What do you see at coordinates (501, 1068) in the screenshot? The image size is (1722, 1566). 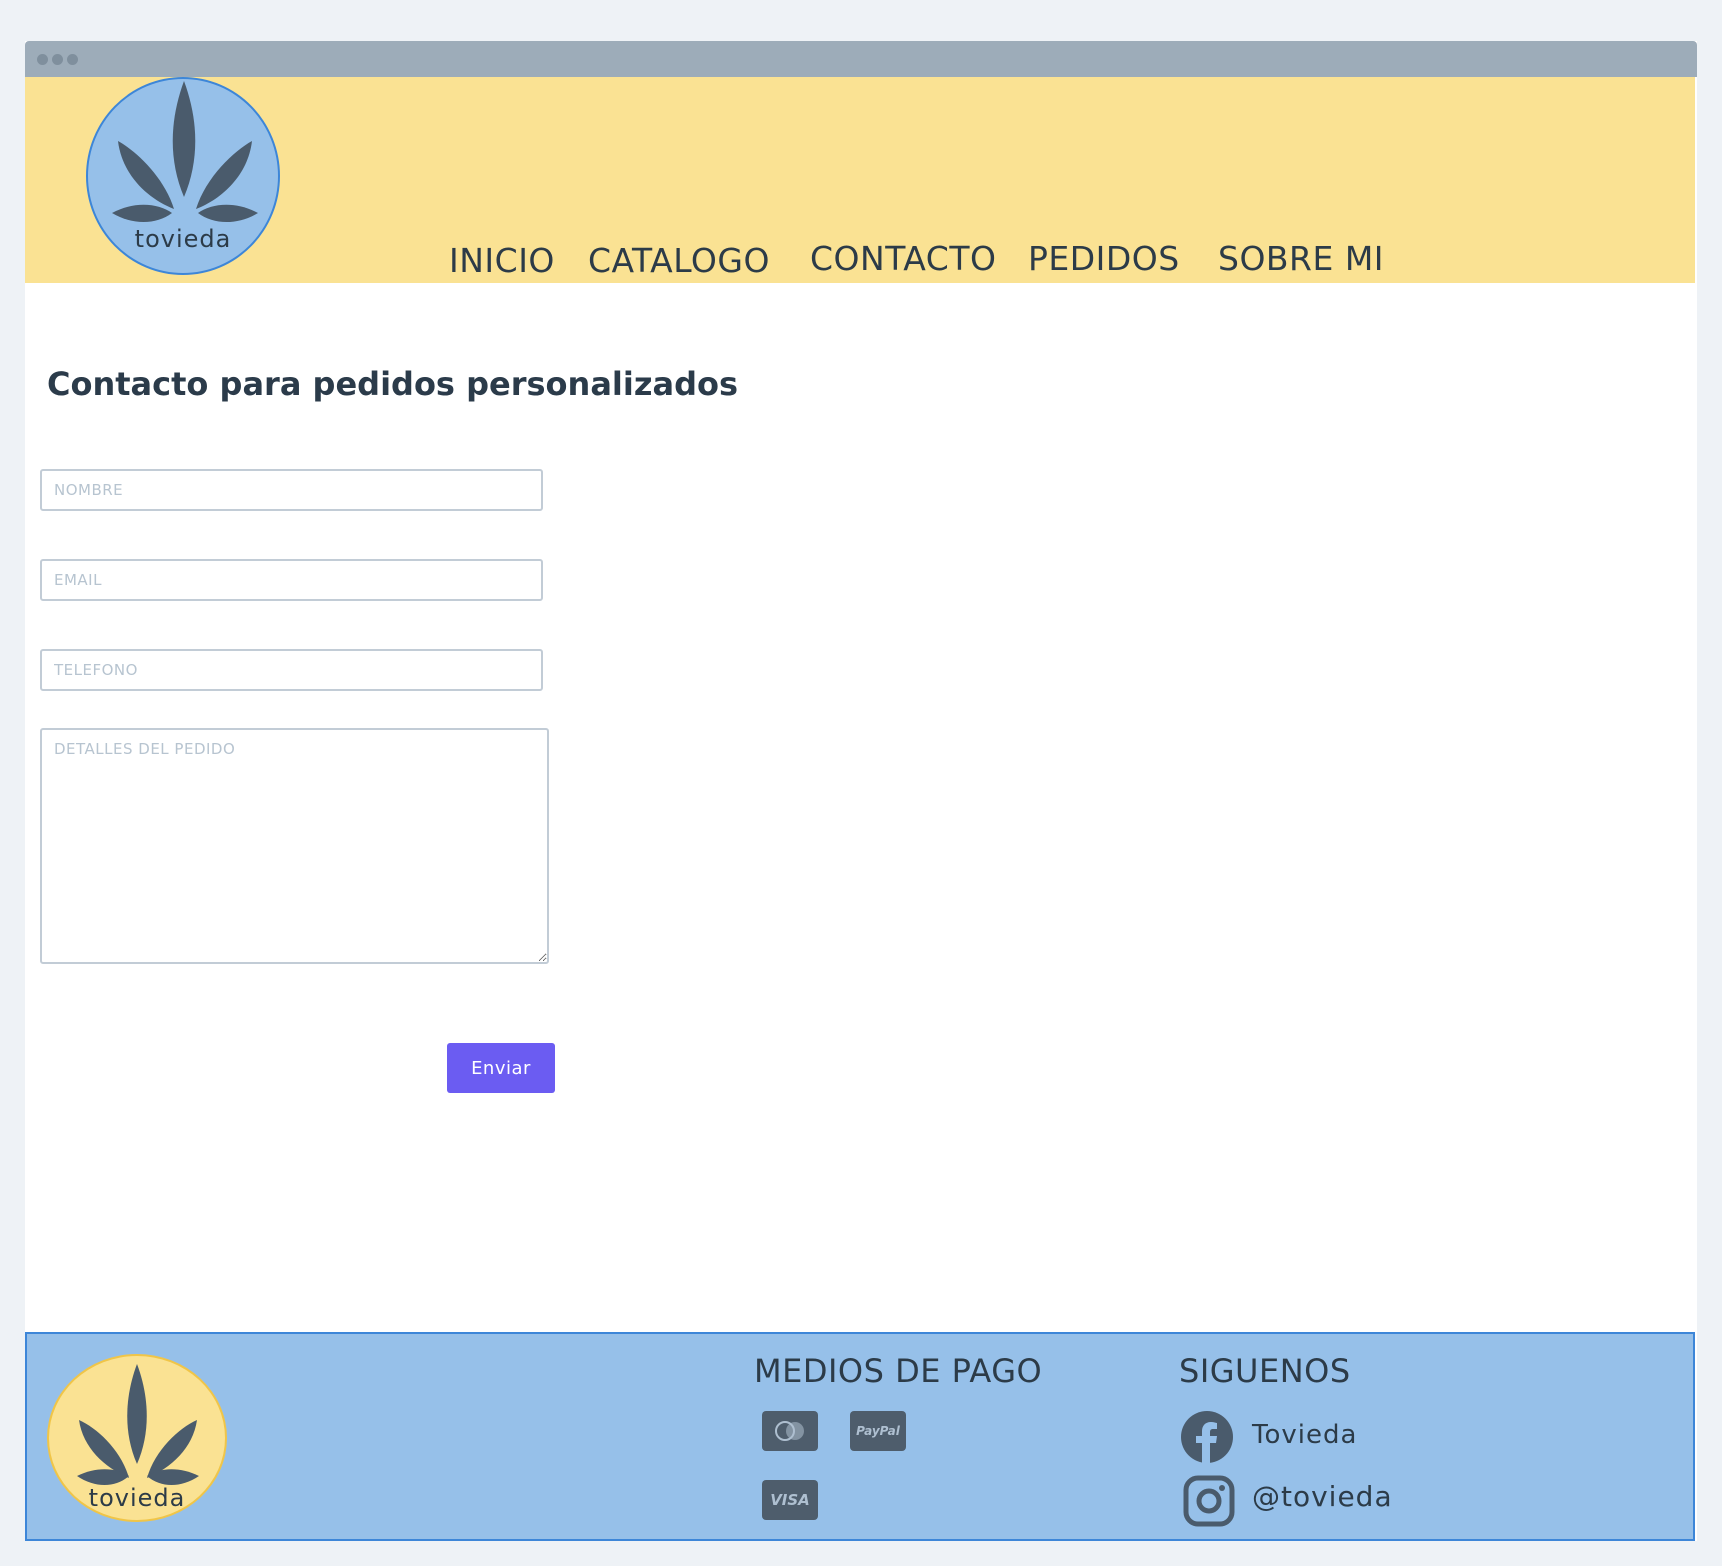 I see `send-button: Enviar` at bounding box center [501, 1068].